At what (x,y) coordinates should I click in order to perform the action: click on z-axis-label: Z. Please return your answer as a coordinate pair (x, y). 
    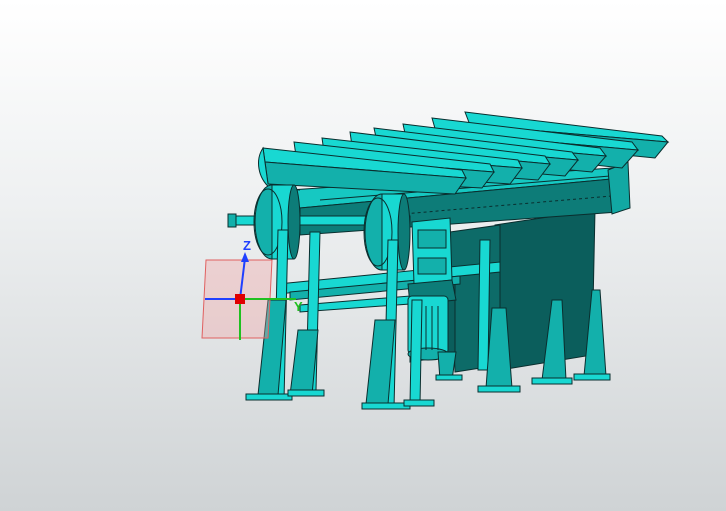
    Looking at the image, I should click on (247, 245).